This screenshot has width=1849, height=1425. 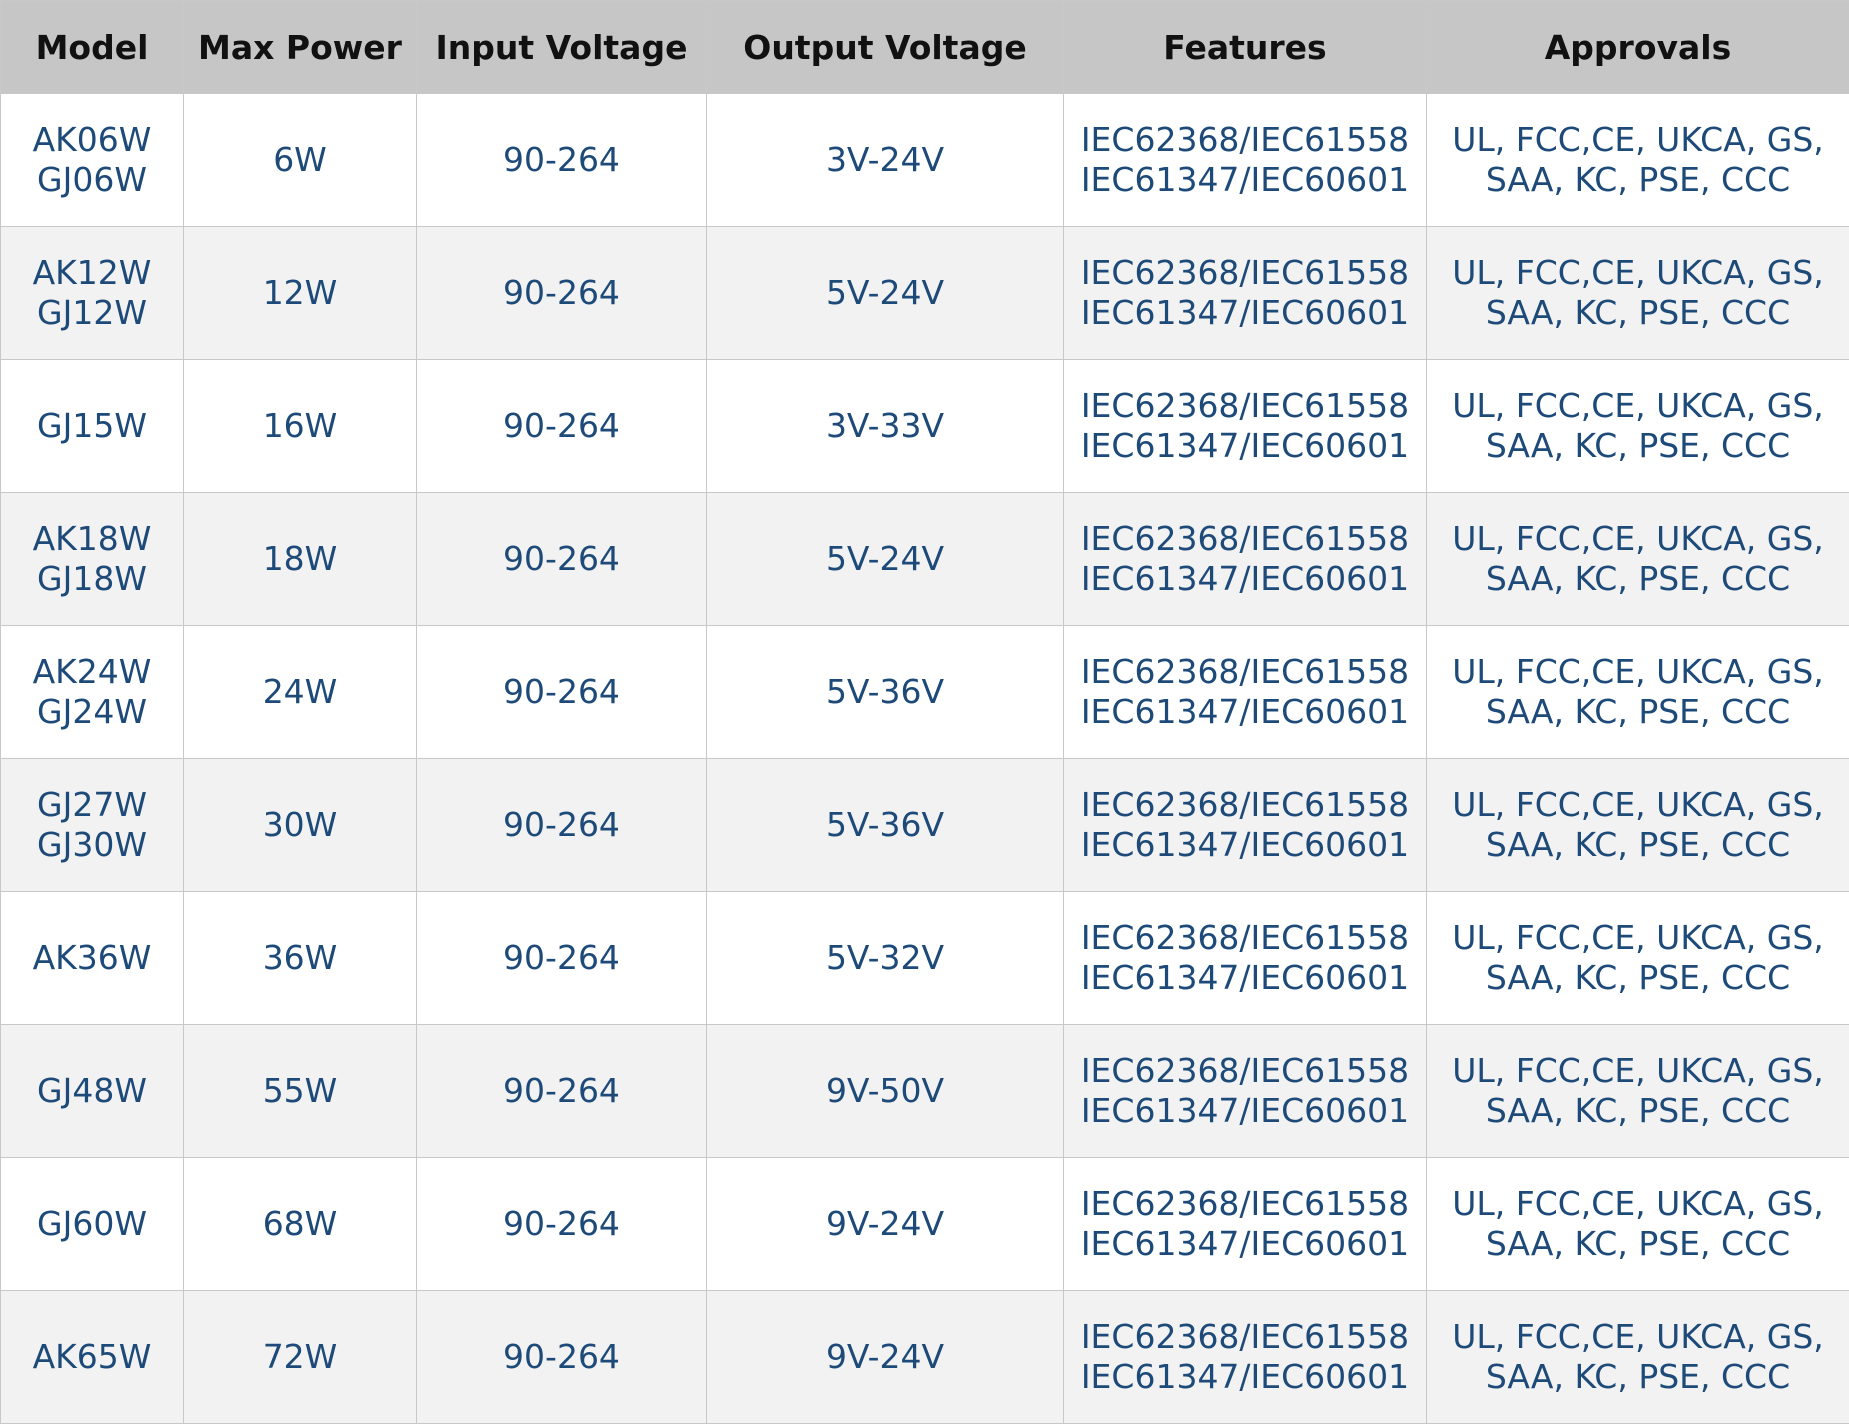 What do you see at coordinates (92, 293) in the screenshot?
I see `cell-model: AK12W GJ12W` at bounding box center [92, 293].